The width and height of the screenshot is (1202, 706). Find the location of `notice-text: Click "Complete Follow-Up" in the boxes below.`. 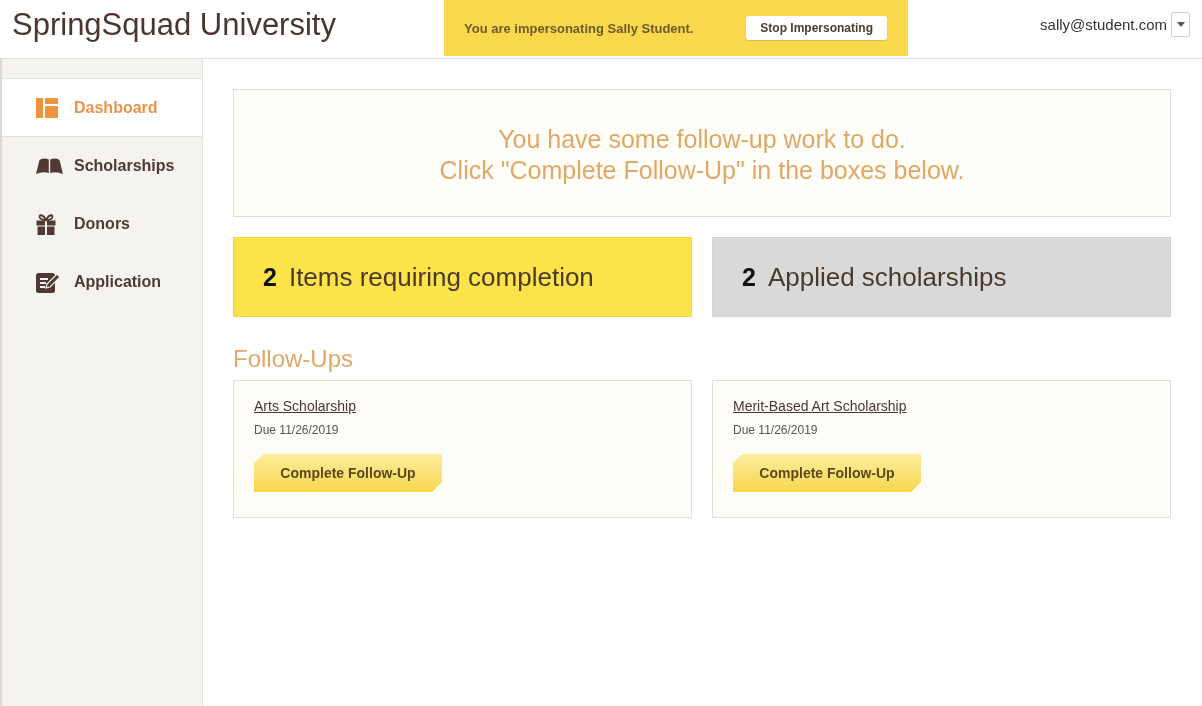

notice-text: Click "Complete Follow-Up" in the boxes below. is located at coordinates (702, 170).